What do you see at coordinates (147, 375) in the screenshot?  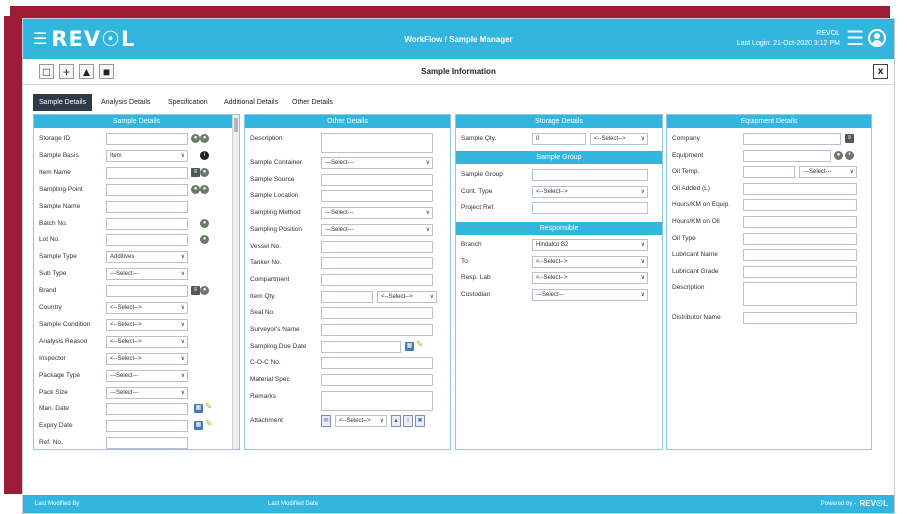 I see `package-type-select: ---Select---` at bounding box center [147, 375].